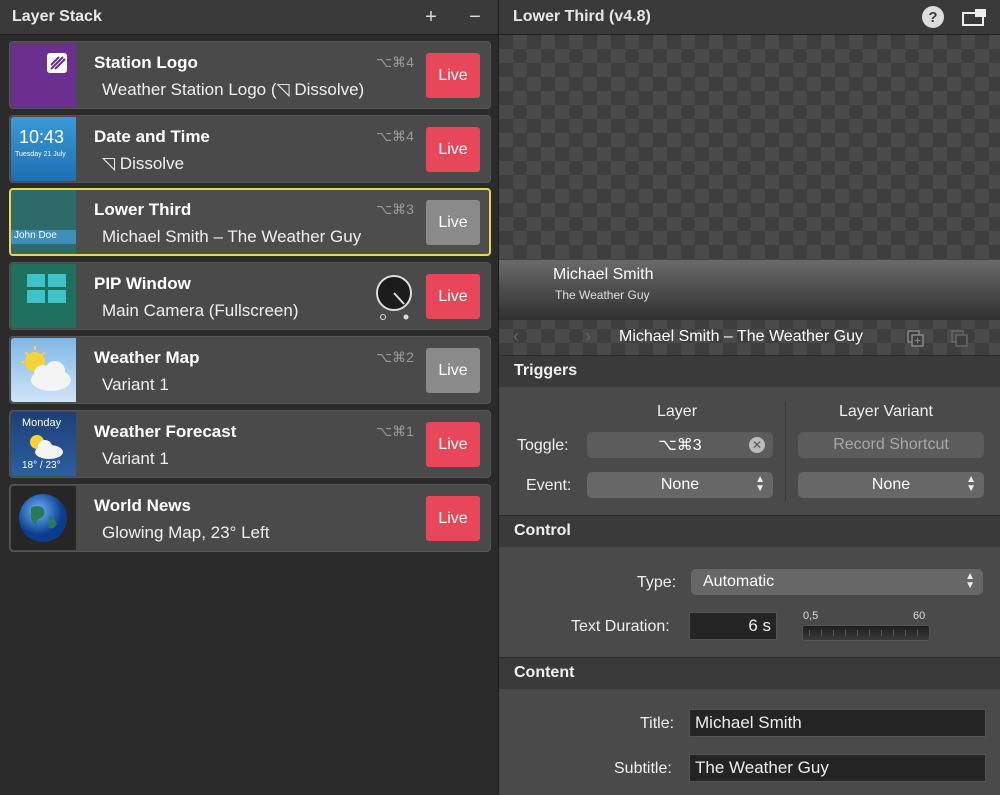  What do you see at coordinates (657, 582) in the screenshot?
I see `type-label: Type:` at bounding box center [657, 582].